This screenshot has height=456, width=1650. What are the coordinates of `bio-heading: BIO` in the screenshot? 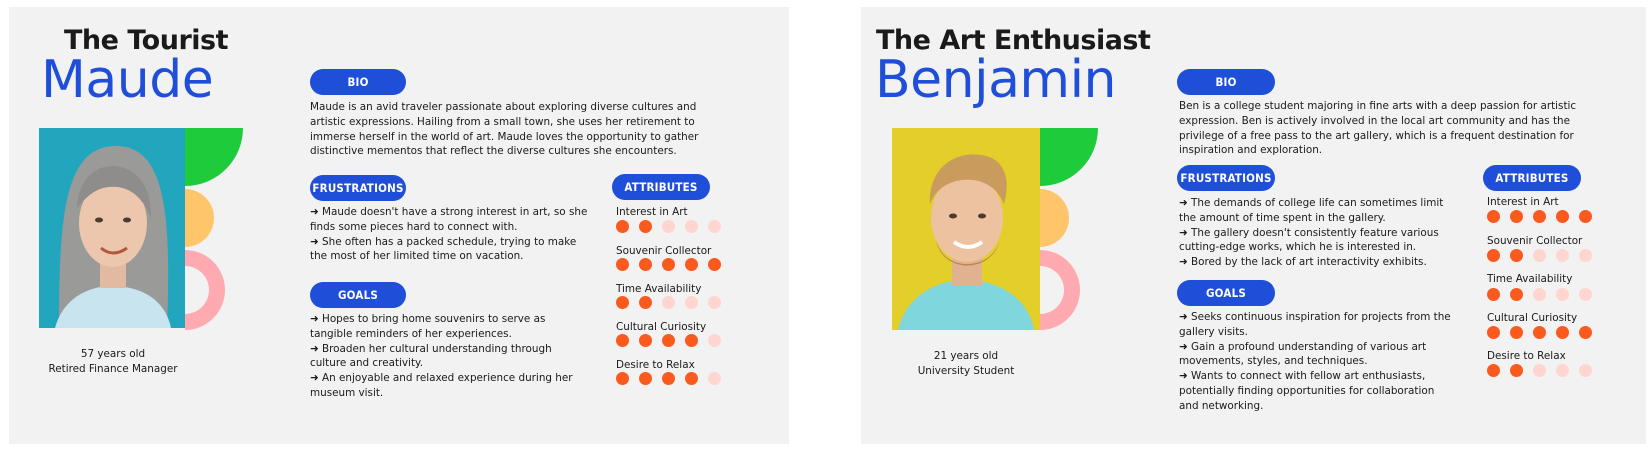 It's located at (358, 82).